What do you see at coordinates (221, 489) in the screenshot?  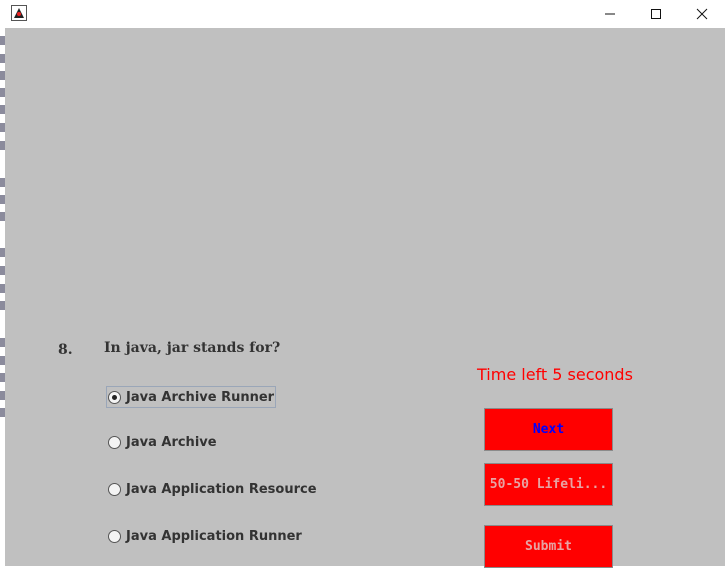 I see `option-label: Java Application Resource` at bounding box center [221, 489].